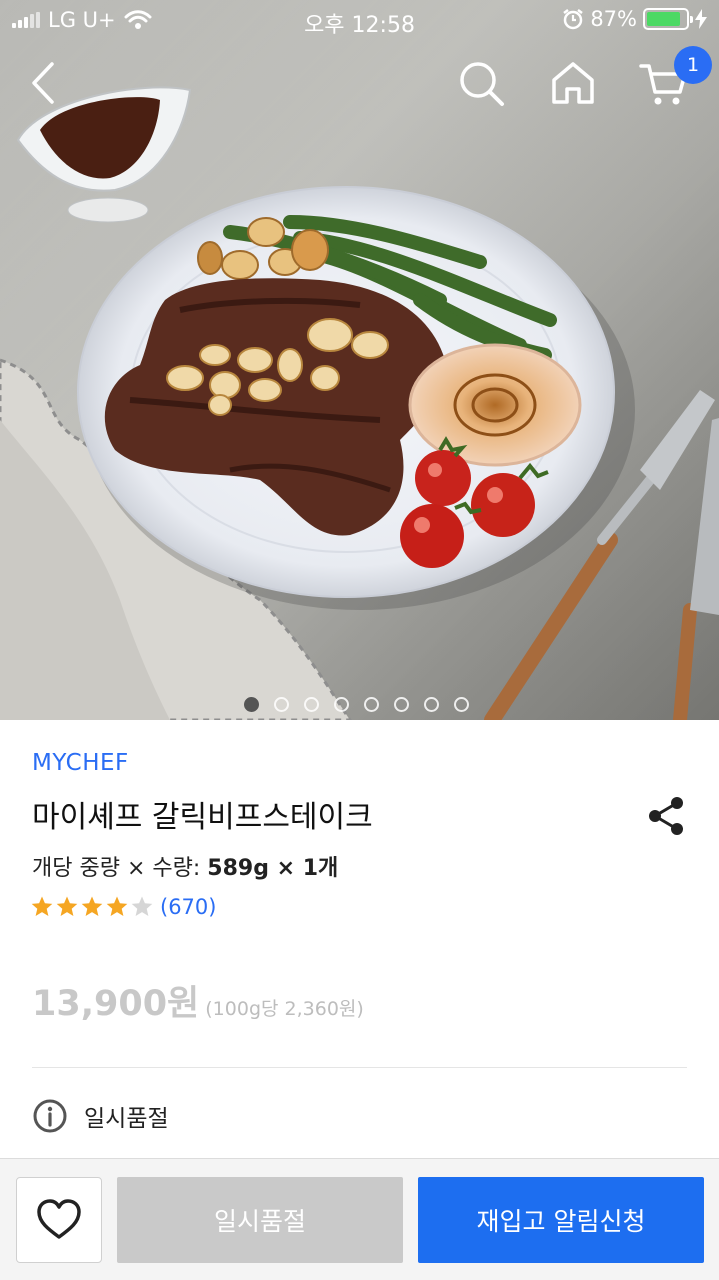  What do you see at coordinates (50, 1116) in the screenshot?
I see `info-icon` at bounding box center [50, 1116].